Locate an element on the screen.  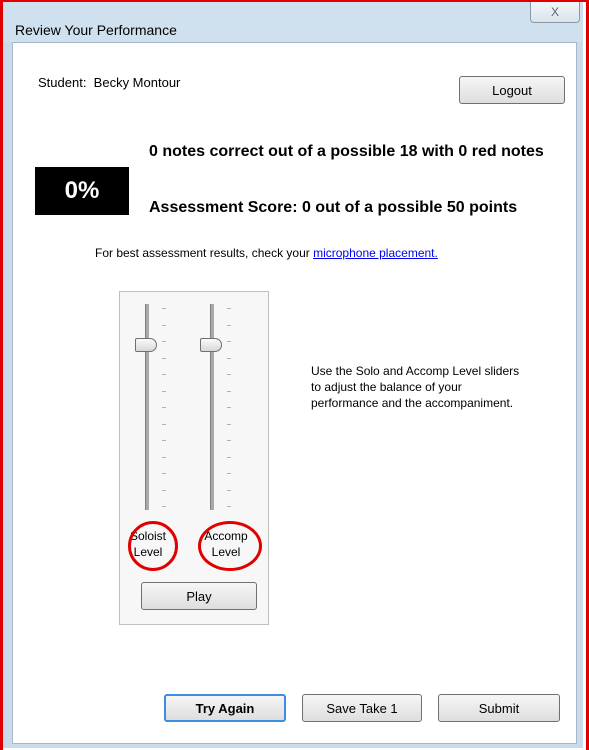
title-bar: Review Your Performance X is located at coordinates (293, 22).